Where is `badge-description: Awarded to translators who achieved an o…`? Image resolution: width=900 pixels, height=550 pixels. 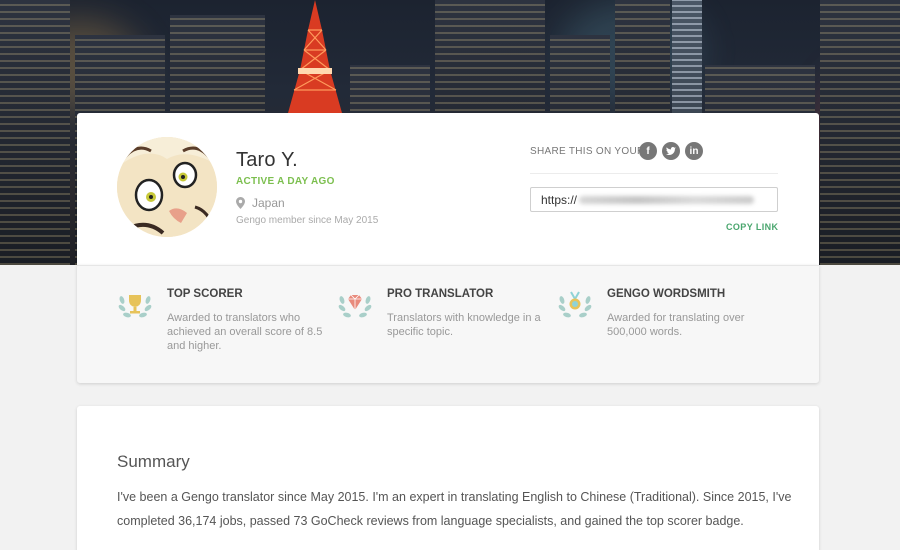
badge-description: Awarded to translators who achieved an o… is located at coordinates (245, 332).